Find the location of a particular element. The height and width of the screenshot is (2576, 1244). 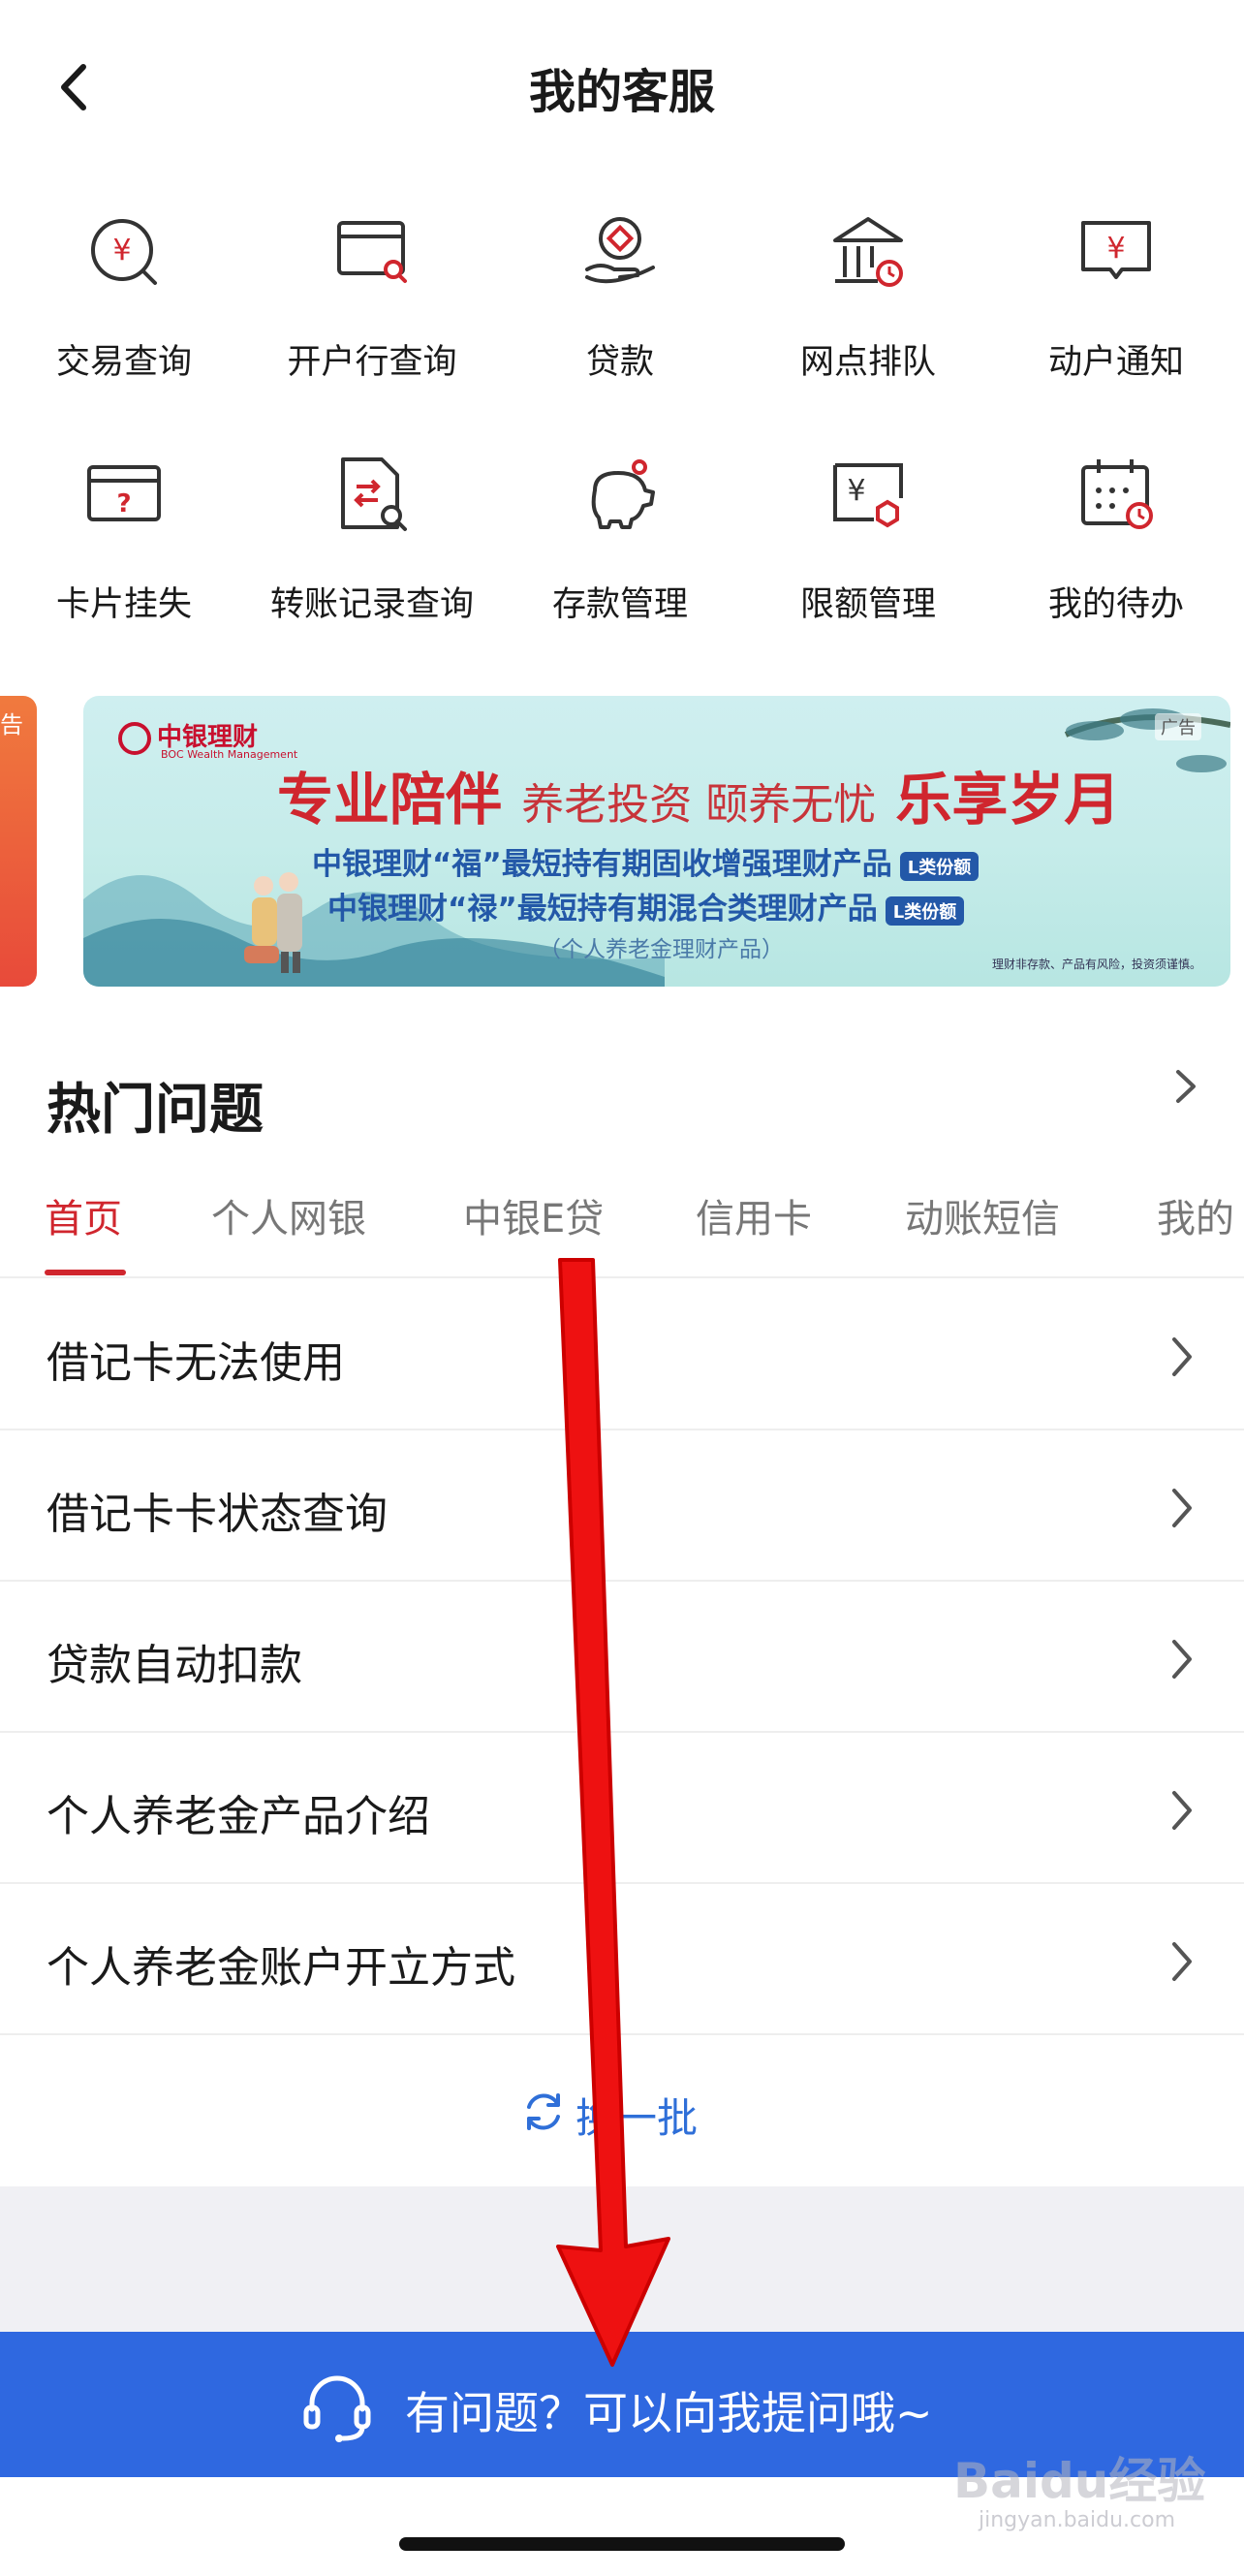

grid-label: 网点排队 is located at coordinates (867, 362).